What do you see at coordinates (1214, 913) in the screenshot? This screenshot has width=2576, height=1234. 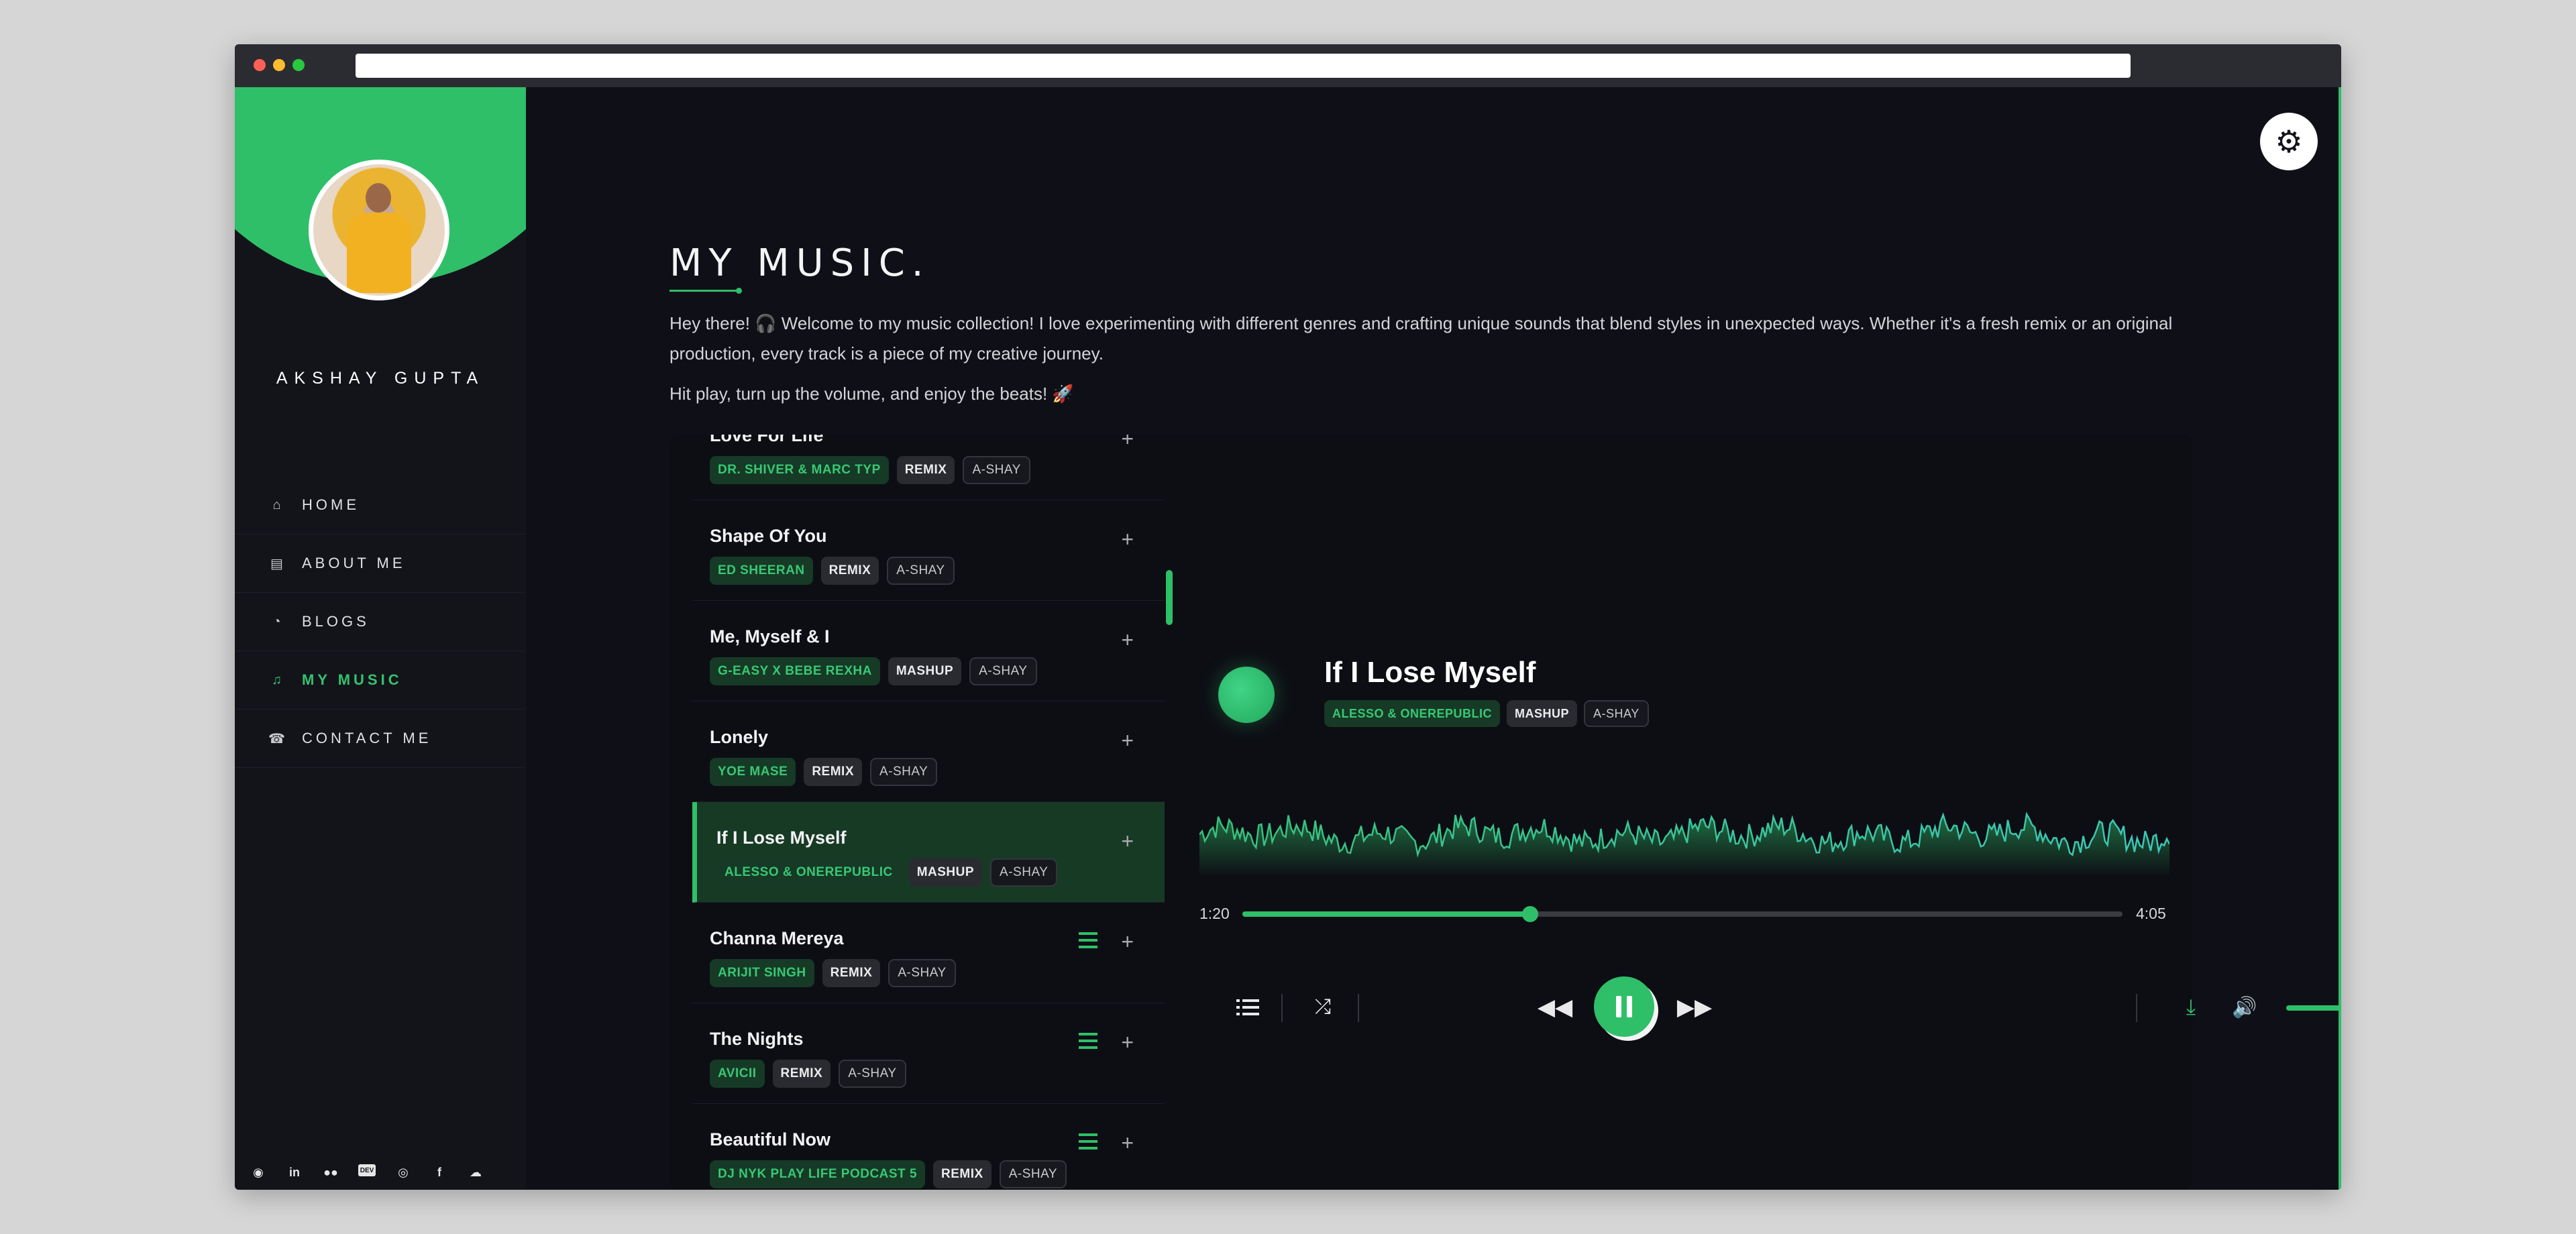 I see `current-time: 1:20` at bounding box center [1214, 913].